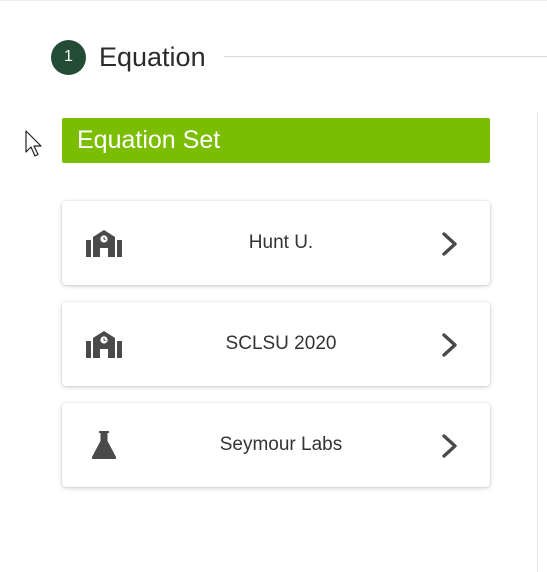 This screenshot has width=547, height=572. Describe the element at coordinates (68, 57) in the screenshot. I see `step-number-badge: 1` at that location.